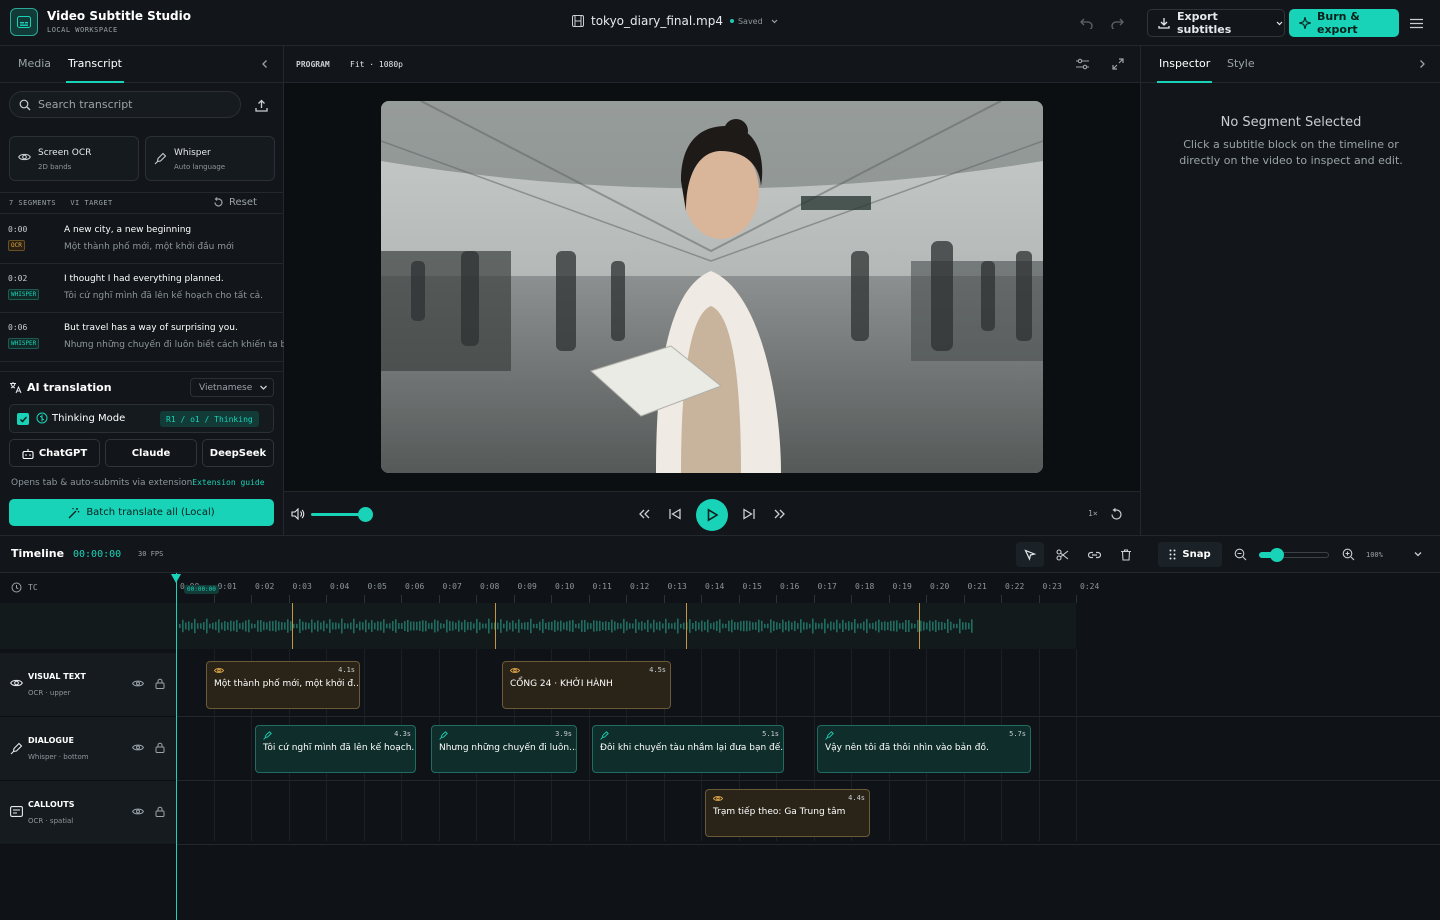  I want to click on redo-button, so click(1117, 23).